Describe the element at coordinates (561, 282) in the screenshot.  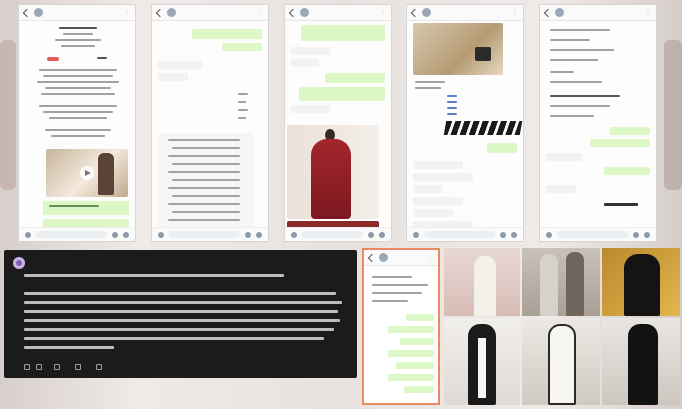
I see `product-photo-grey-abaya` at that location.